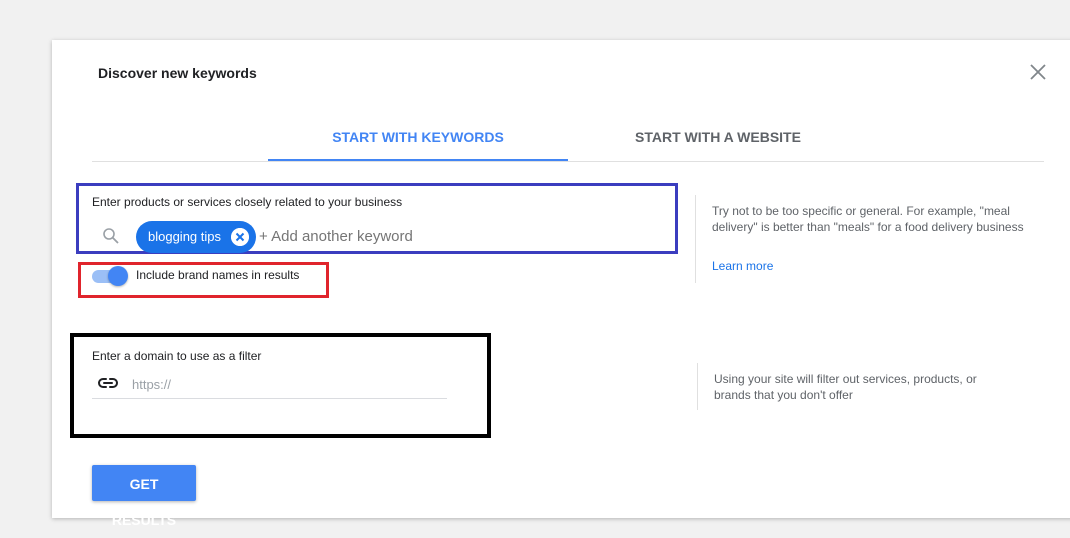  What do you see at coordinates (177, 73) in the screenshot?
I see `dialog-title: Discover new keywords` at bounding box center [177, 73].